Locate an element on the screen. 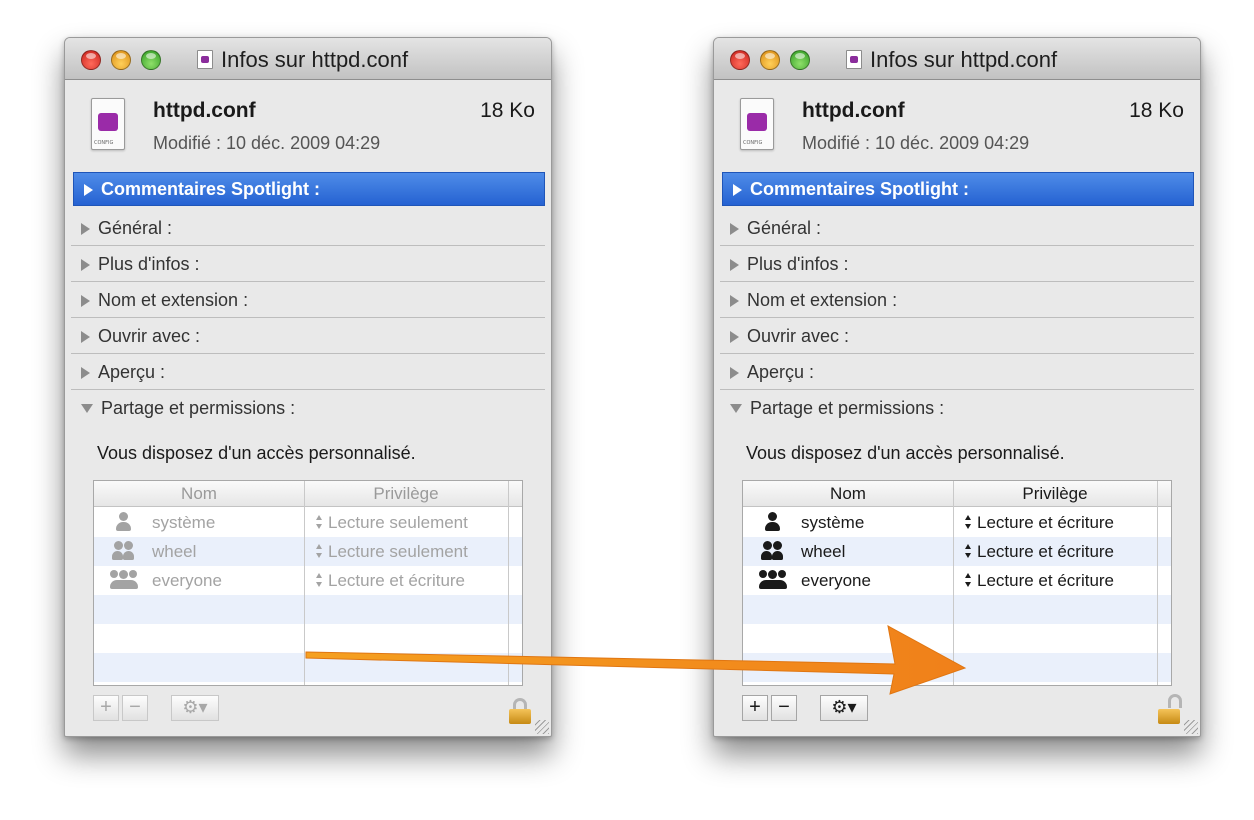 This screenshot has width=1254, height=820. user-name: wheel is located at coordinates (174, 551).